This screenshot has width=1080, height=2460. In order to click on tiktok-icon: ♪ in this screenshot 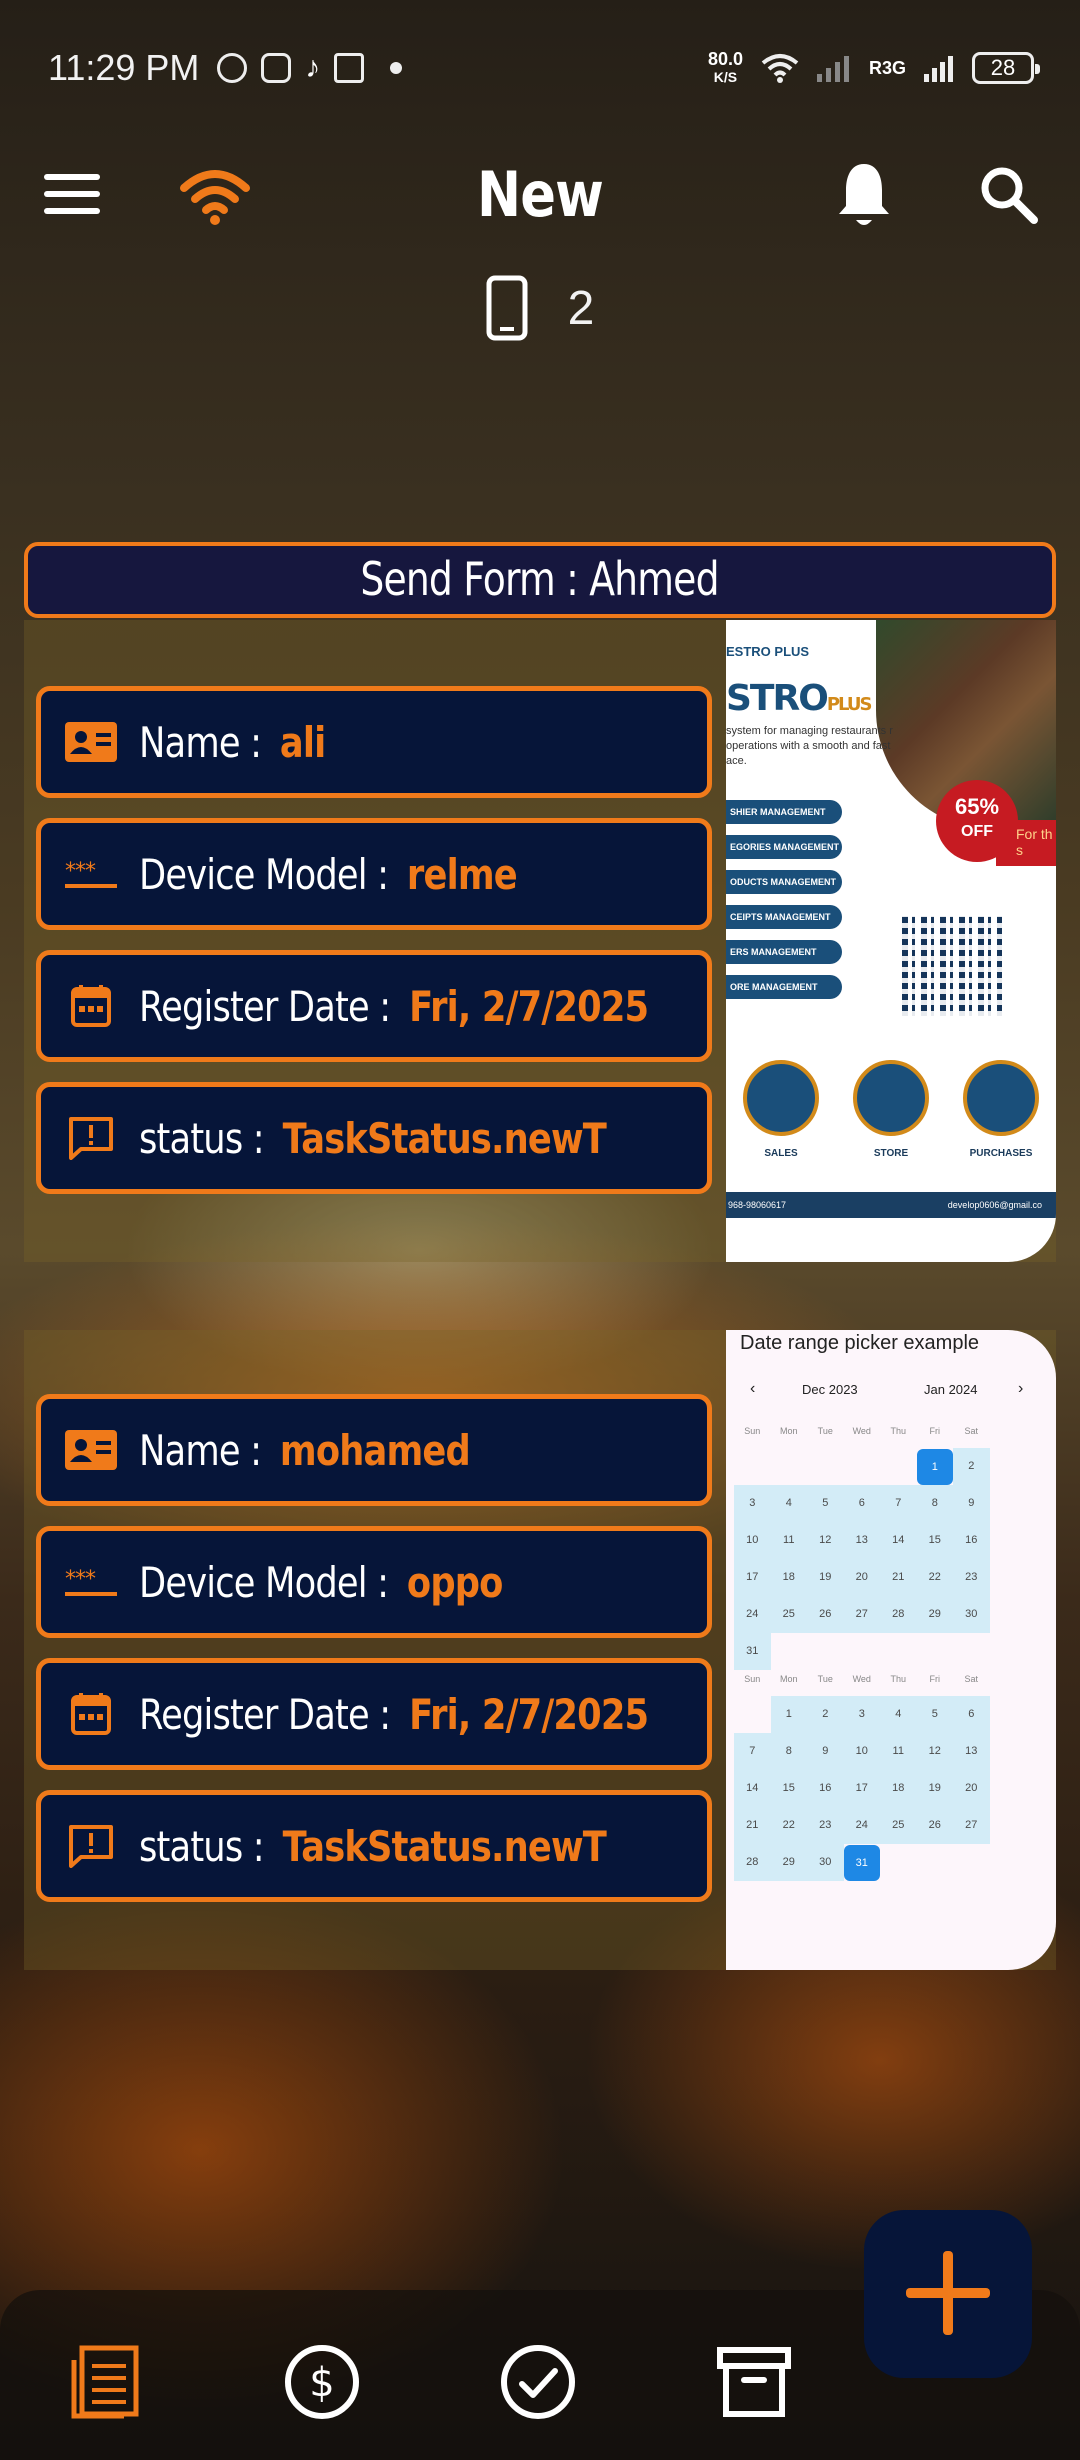, I will do `click(313, 67)`.